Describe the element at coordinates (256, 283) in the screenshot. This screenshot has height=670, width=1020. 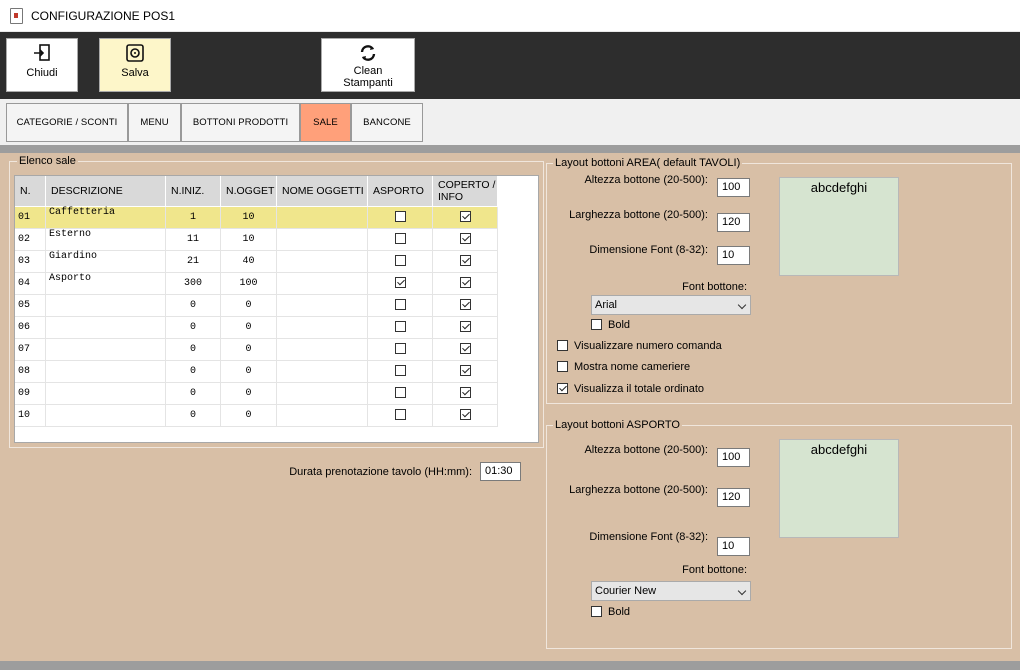
I see `table-row: 04 Asporto 300 100` at that location.